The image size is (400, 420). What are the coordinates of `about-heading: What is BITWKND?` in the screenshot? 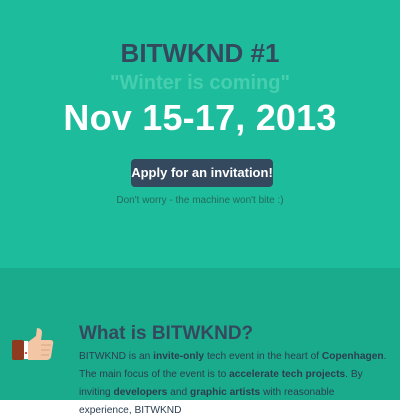 It's located at (166, 333).